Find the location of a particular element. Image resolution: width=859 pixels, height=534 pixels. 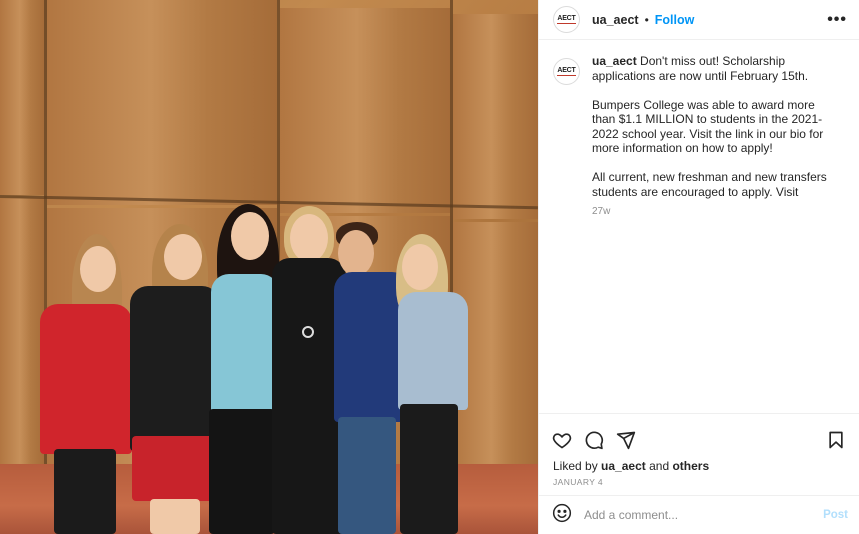

action-bar is located at coordinates (699, 435).